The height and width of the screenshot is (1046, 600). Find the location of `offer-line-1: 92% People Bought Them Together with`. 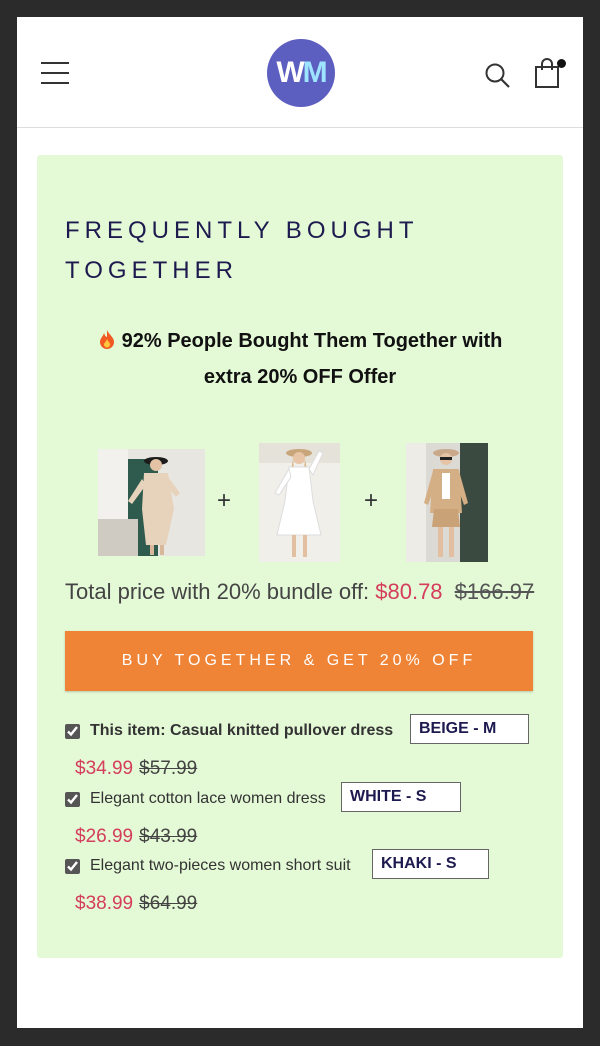

offer-line-1: 92% People Bought Them Together with is located at coordinates (312, 341).